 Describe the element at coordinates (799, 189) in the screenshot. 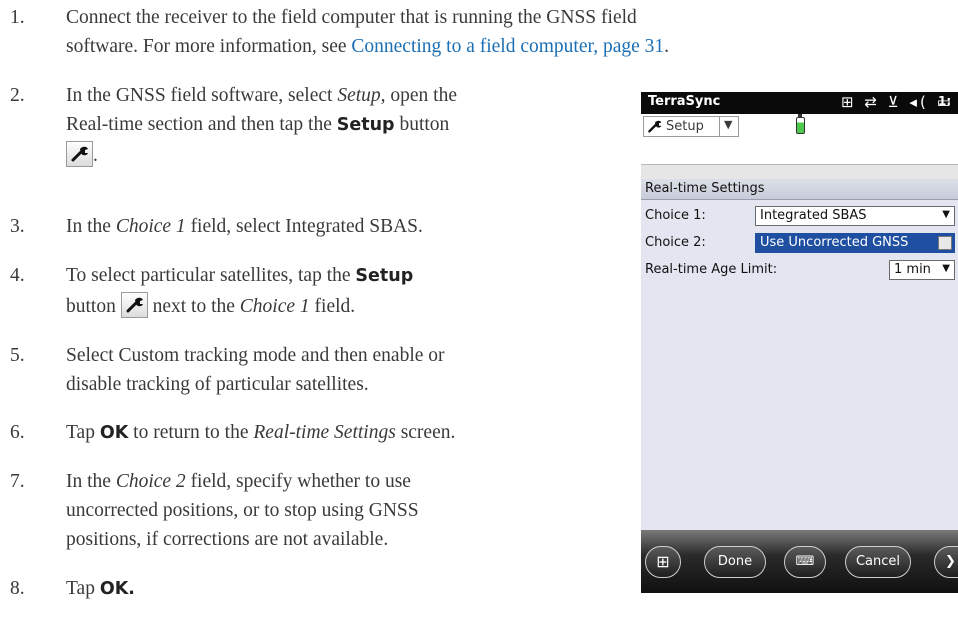

I see `section-header: Real-time Settings` at that location.